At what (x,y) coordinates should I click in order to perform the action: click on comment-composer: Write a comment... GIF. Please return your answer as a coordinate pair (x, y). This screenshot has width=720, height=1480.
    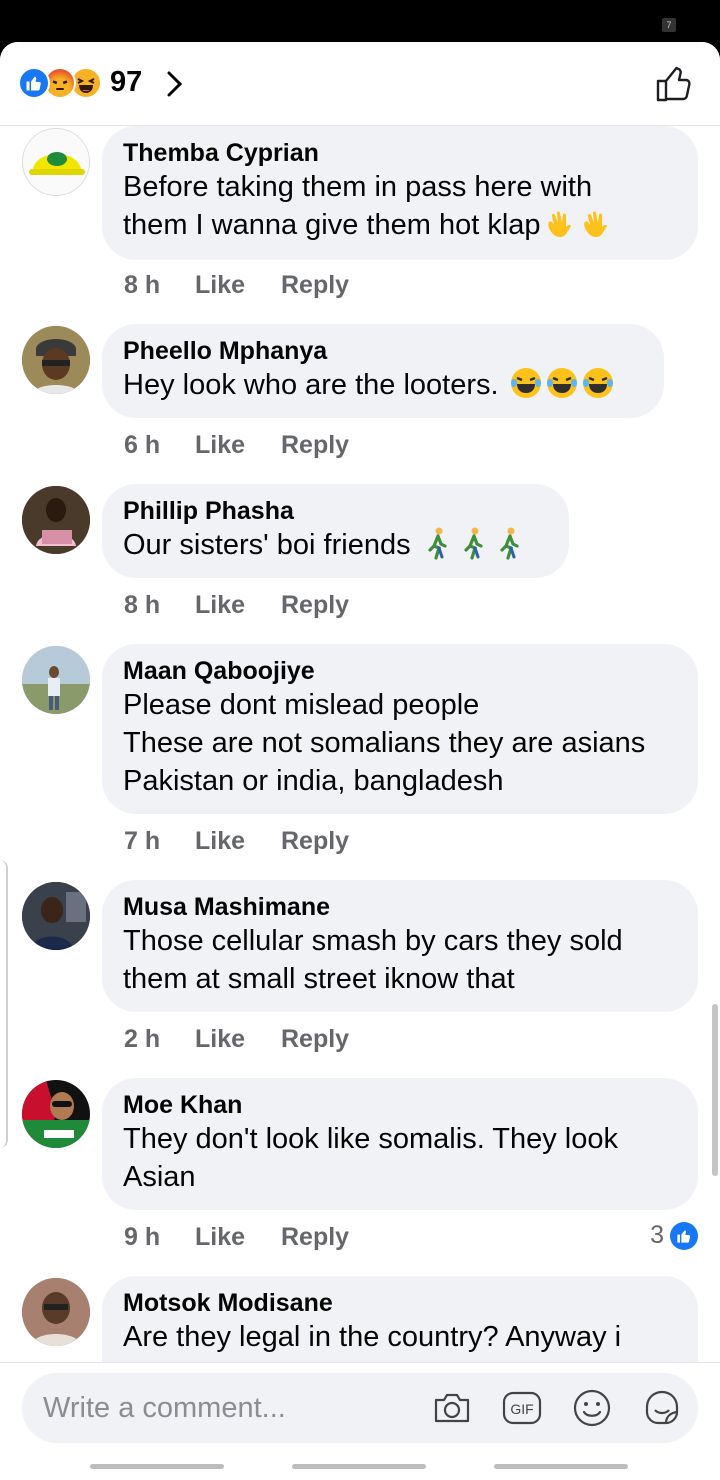
    Looking at the image, I should click on (360, 1408).